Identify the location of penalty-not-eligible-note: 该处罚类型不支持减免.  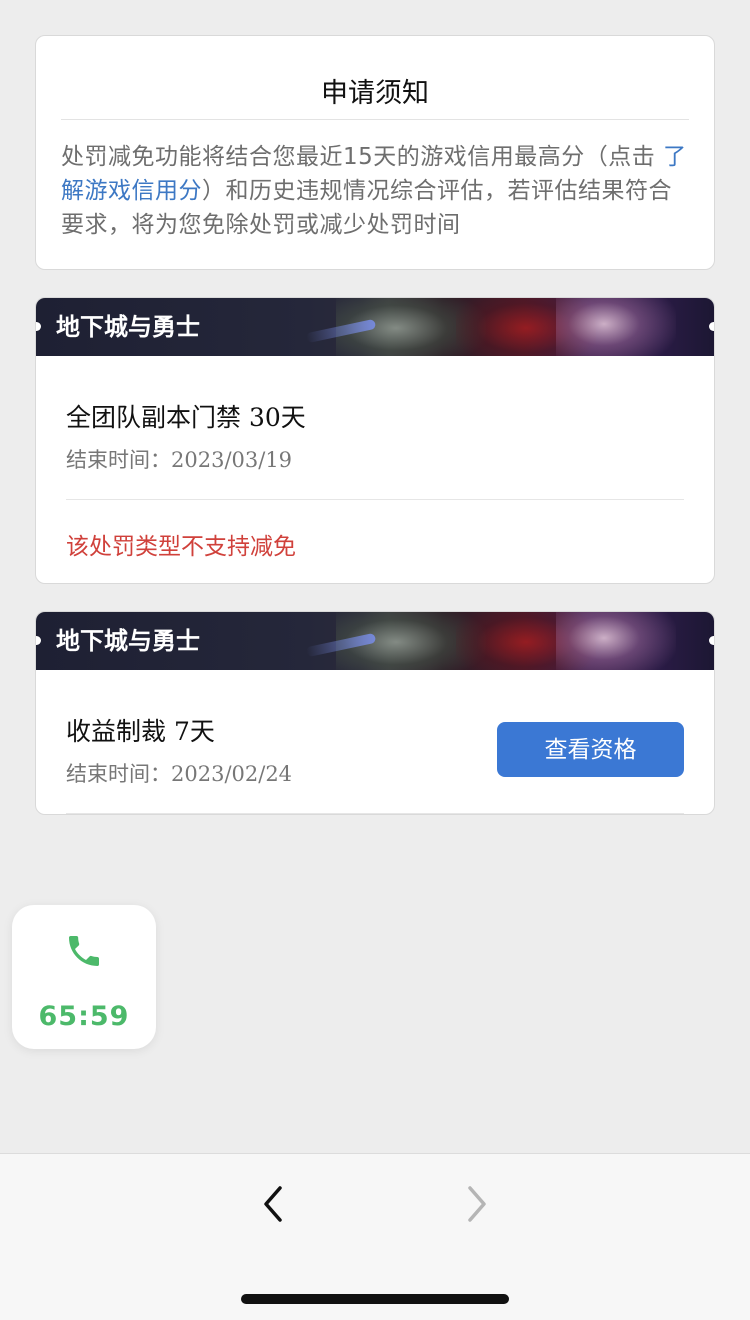
(181, 547).